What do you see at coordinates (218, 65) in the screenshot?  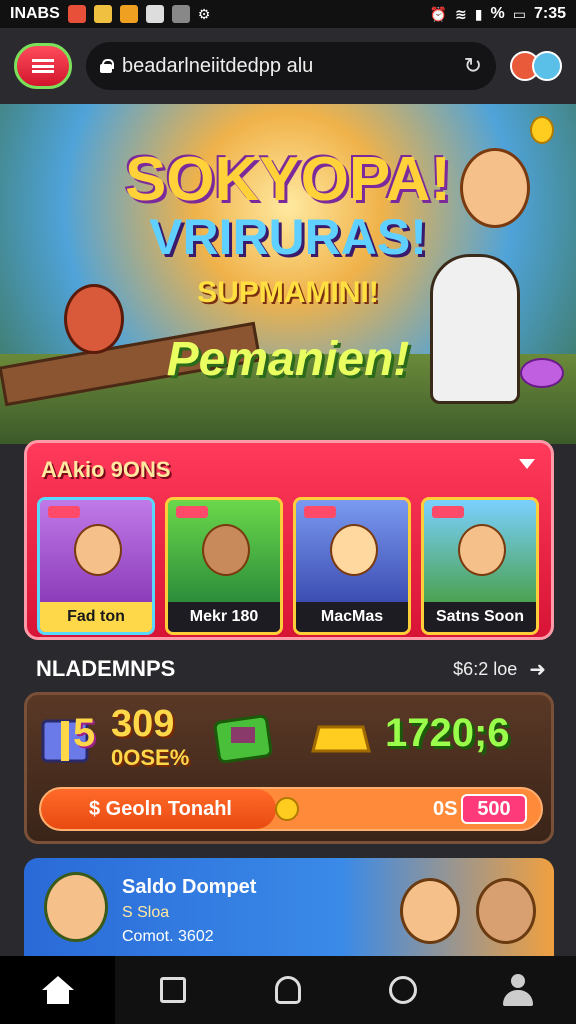 I see `url-text: beadarlneiitdedpp alu` at bounding box center [218, 65].